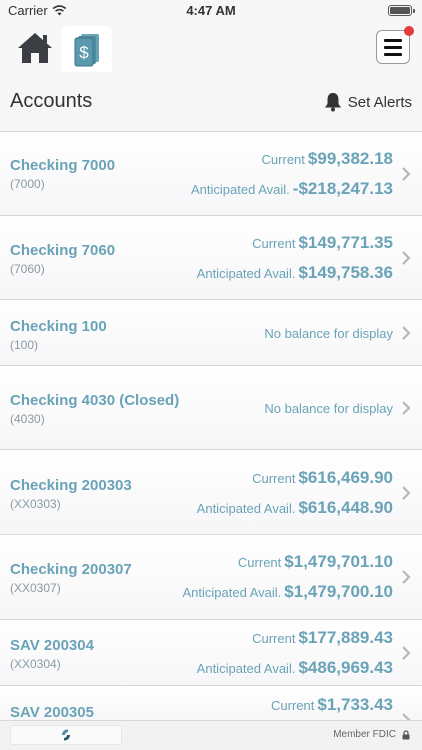 This screenshot has height=750, width=422. What do you see at coordinates (345, 272) in the screenshot?
I see `anticipated-balance: $149,758.36` at bounding box center [345, 272].